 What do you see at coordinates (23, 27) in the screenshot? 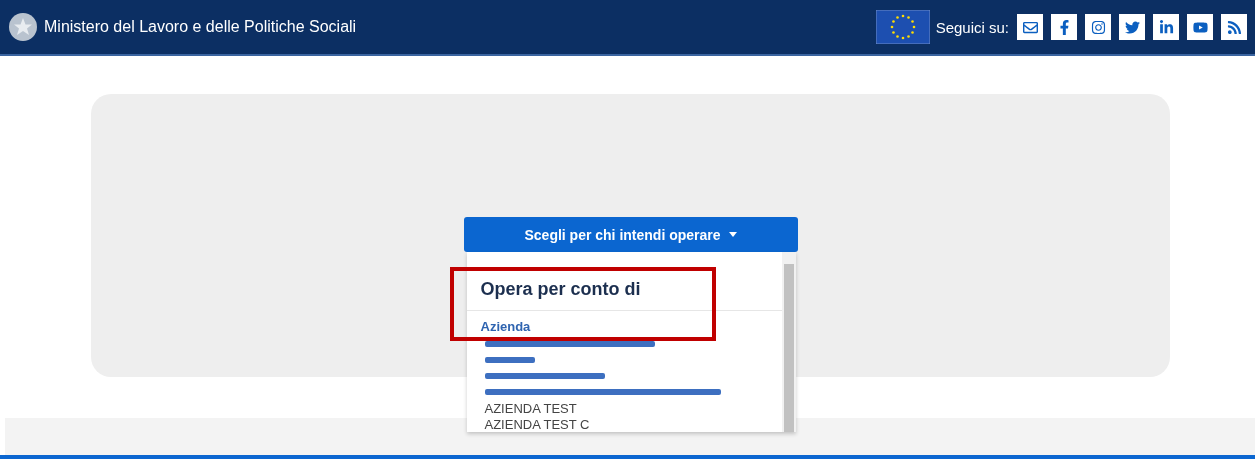
I see `emblem-icon` at bounding box center [23, 27].